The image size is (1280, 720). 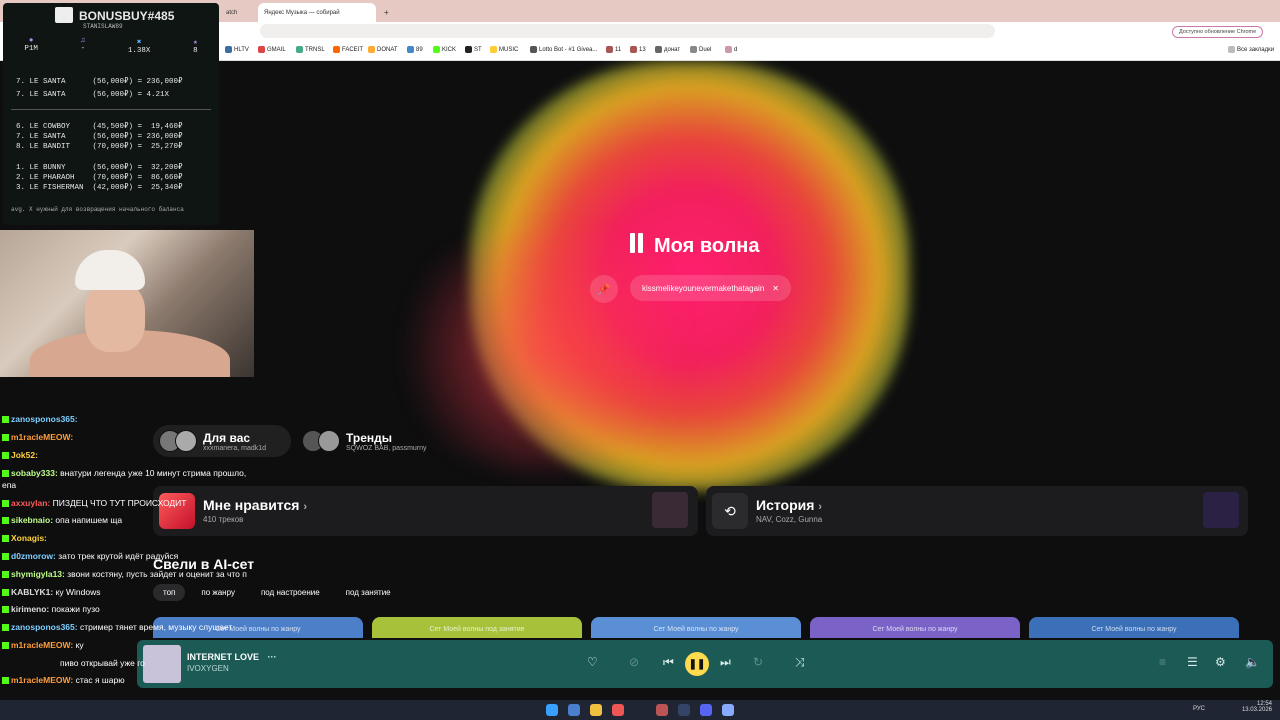 I want to click on chat-message: m1racleMEOW: стас я шарю, so click(x=63, y=680).